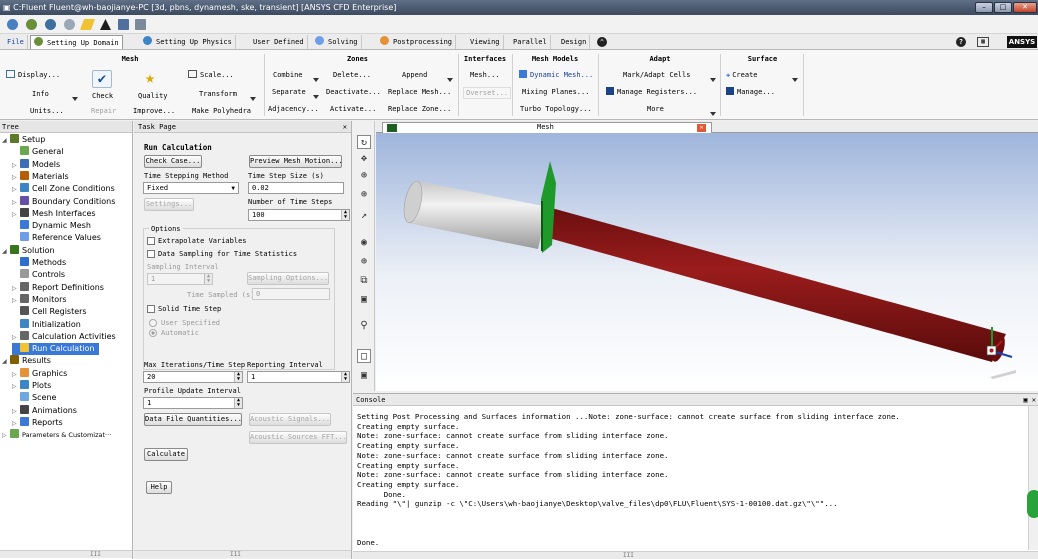 The height and width of the screenshot is (559, 1038). What do you see at coordinates (364, 262) in the screenshot?
I see `zoom-box-icon: ⊕` at bounding box center [364, 262].